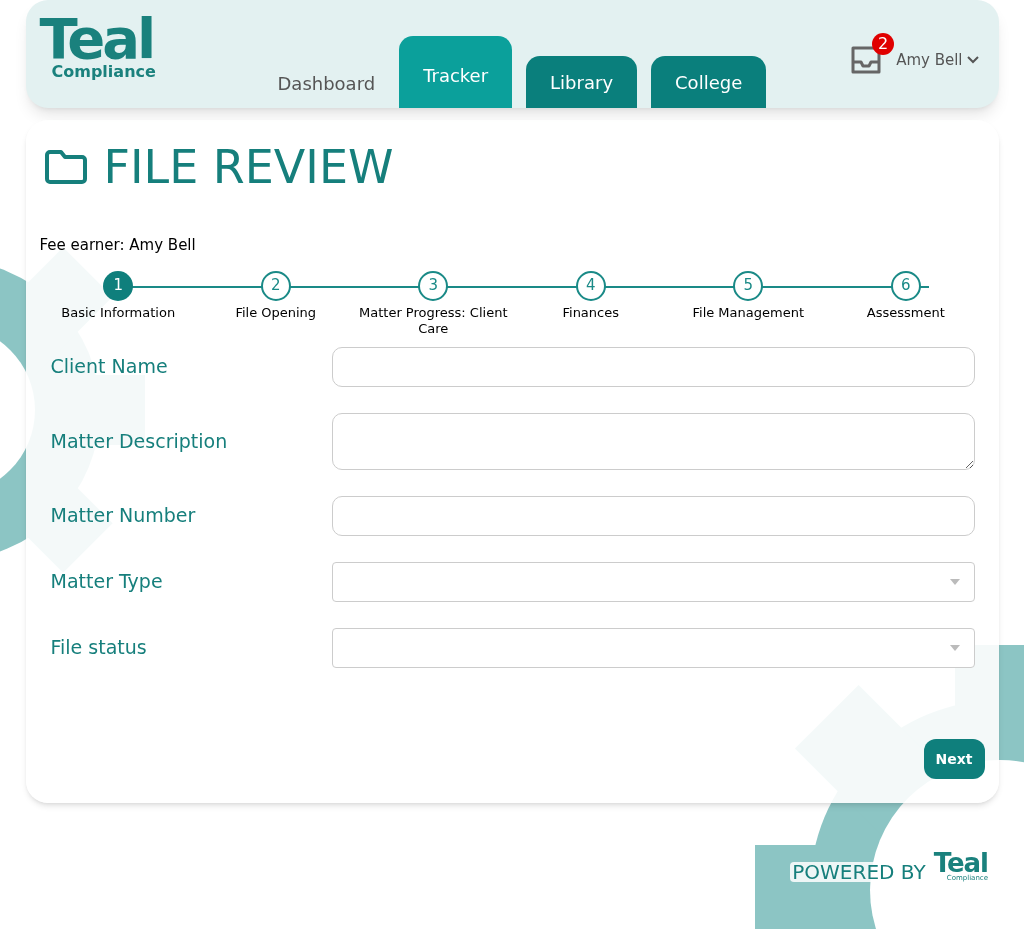  What do you see at coordinates (139, 441) in the screenshot?
I see `field-label: Matter Description` at bounding box center [139, 441].